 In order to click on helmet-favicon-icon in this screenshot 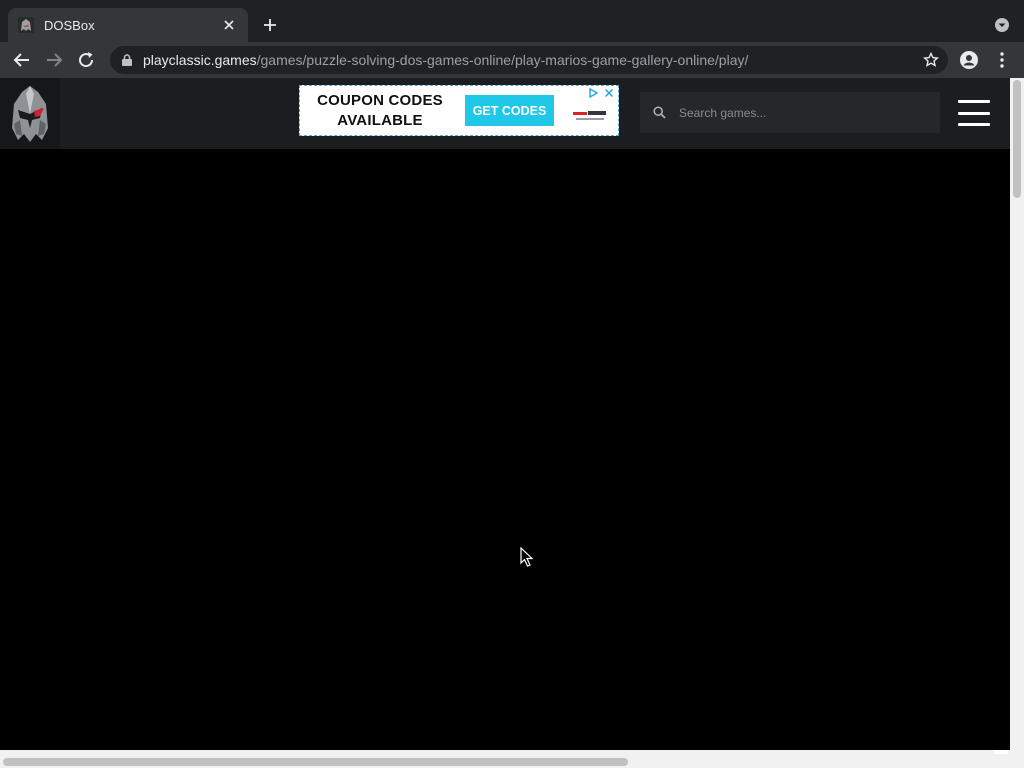, I will do `click(26, 25)`.